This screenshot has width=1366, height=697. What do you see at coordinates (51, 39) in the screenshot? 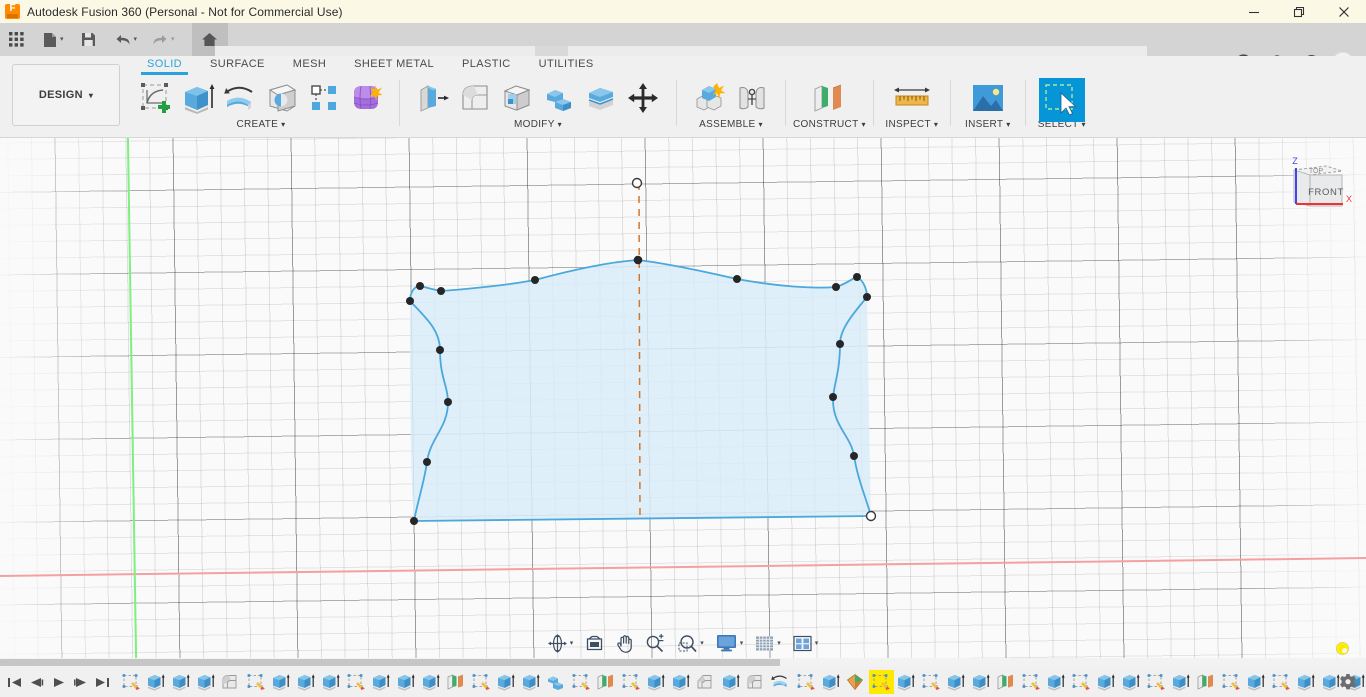
I see `new-file-icon: ▾` at bounding box center [51, 39].